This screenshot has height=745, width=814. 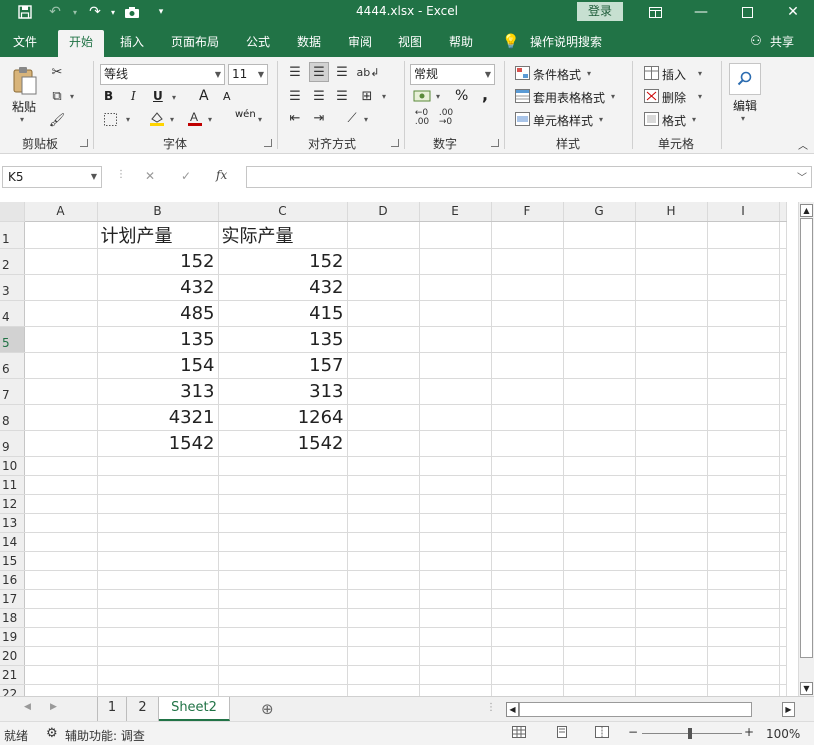 What do you see at coordinates (410, 43) in the screenshot?
I see `tab-view: 视图` at bounding box center [410, 43].